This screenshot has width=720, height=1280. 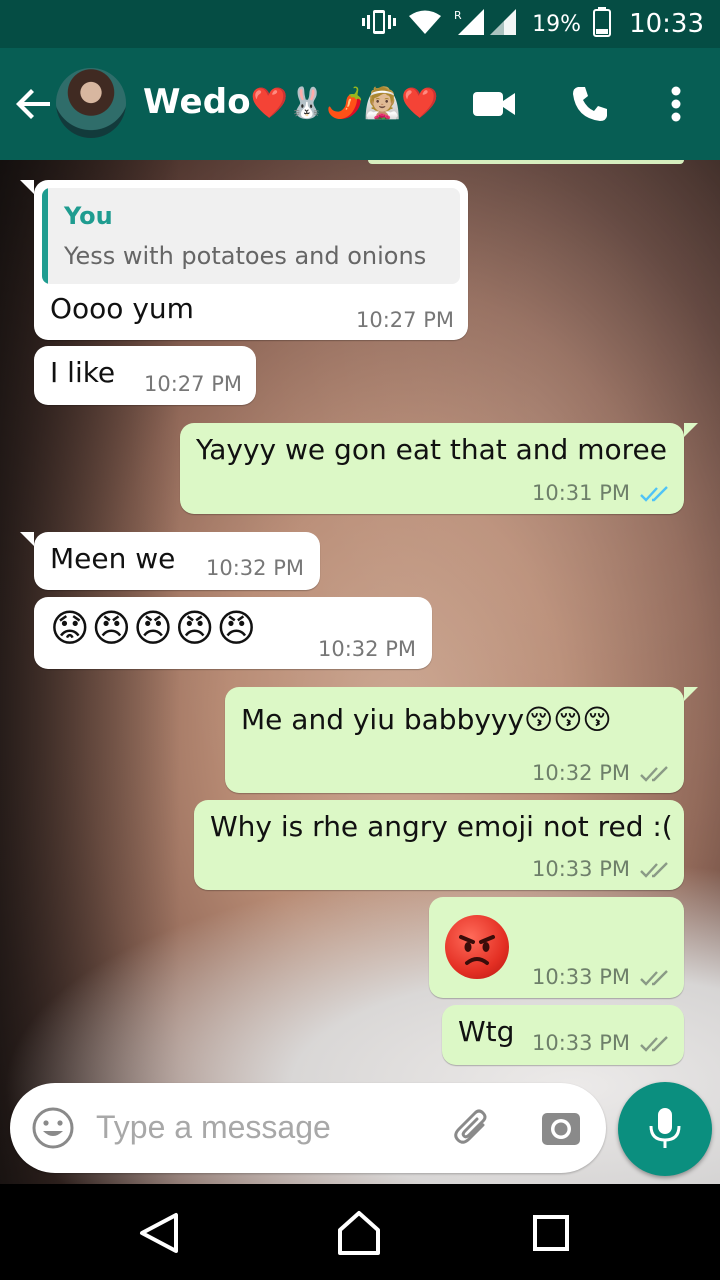 I want to click on back-button, so click(x=34, y=104).